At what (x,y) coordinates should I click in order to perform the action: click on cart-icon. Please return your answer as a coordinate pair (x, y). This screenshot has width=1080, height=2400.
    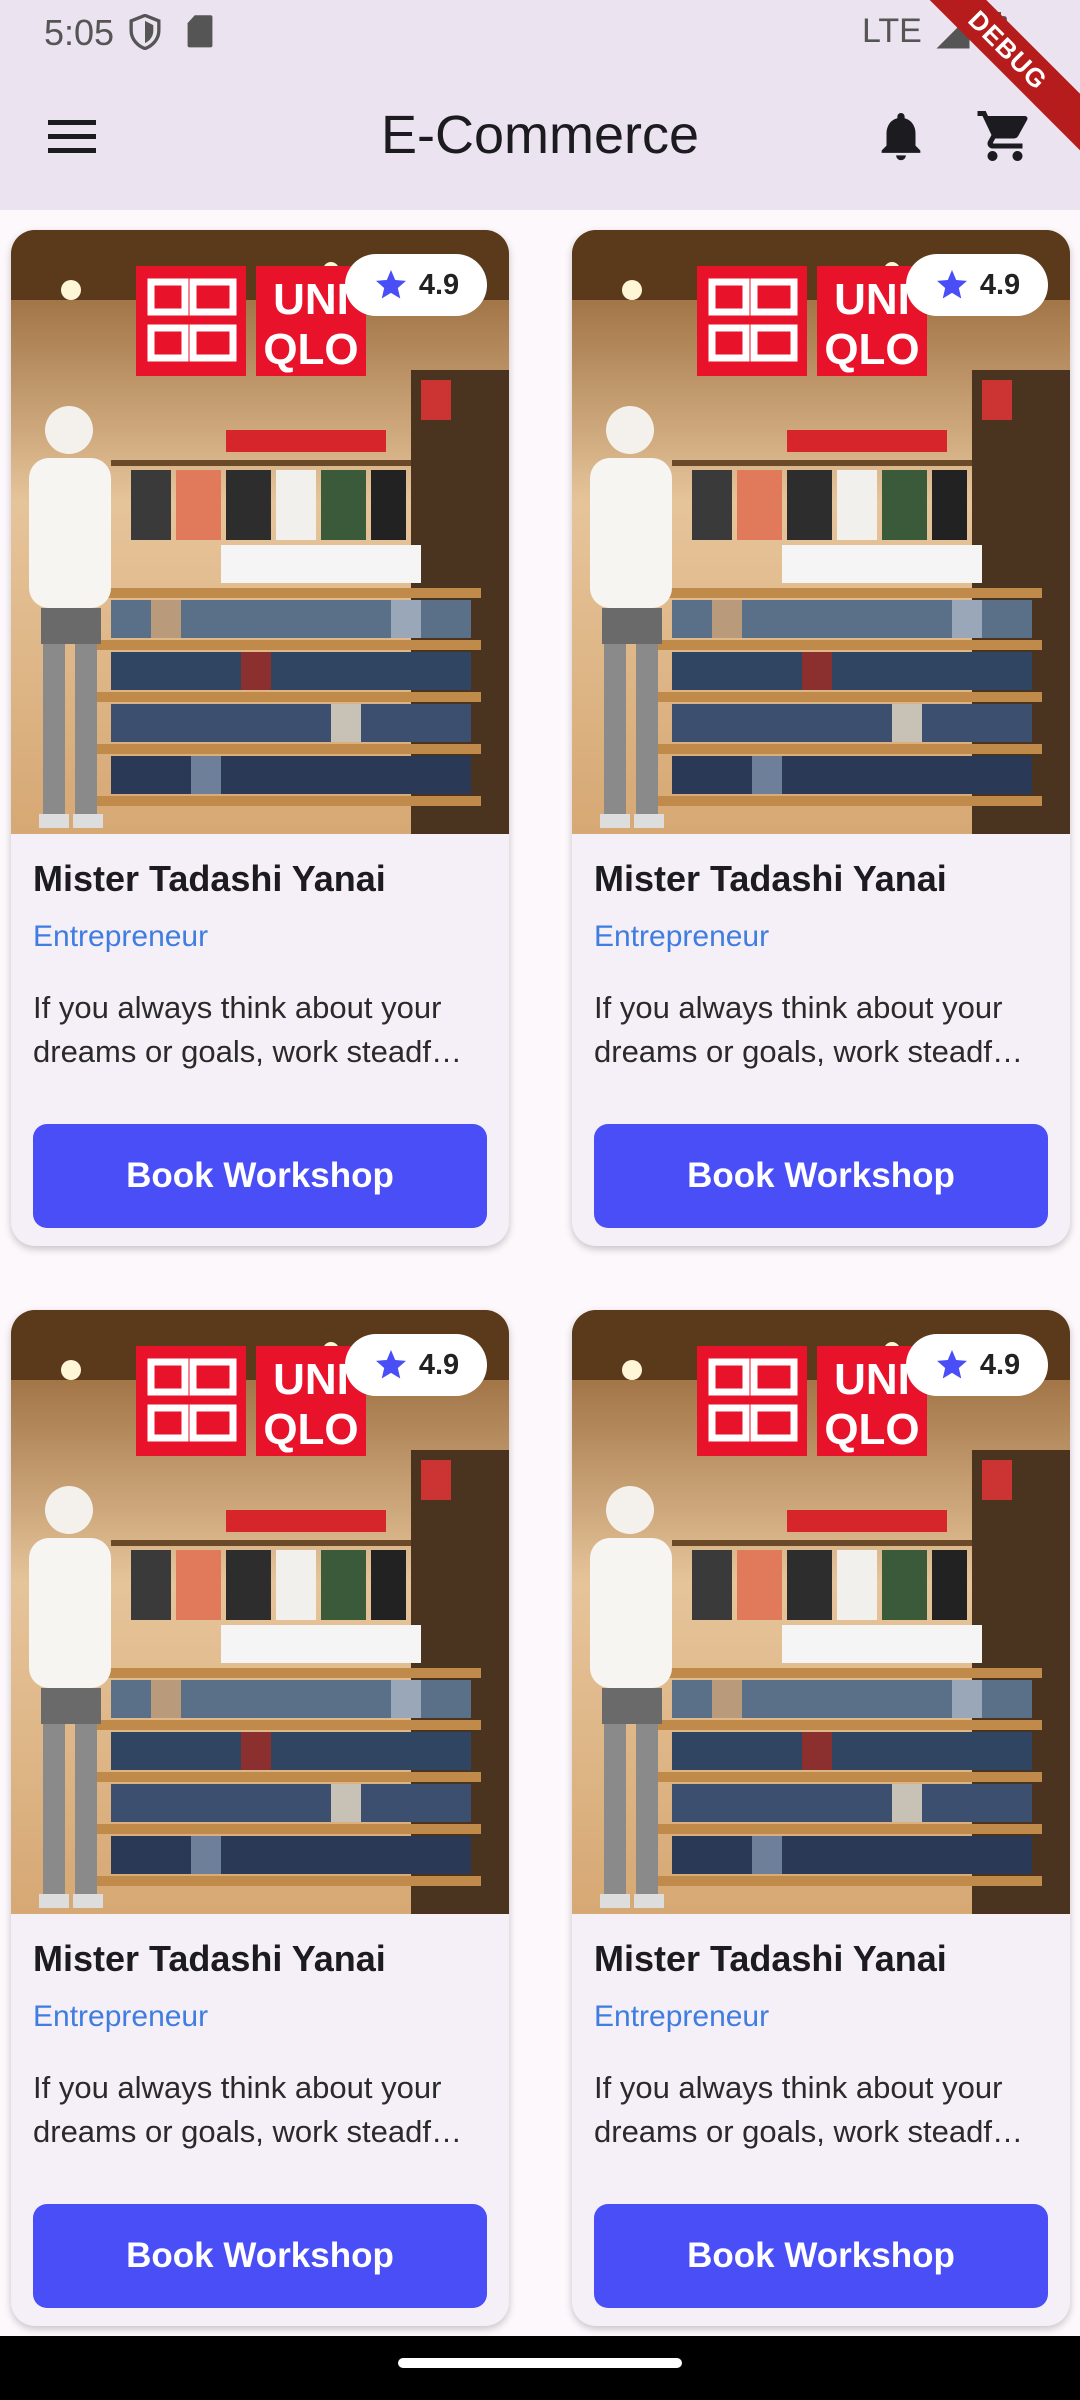
    Looking at the image, I should click on (1002, 136).